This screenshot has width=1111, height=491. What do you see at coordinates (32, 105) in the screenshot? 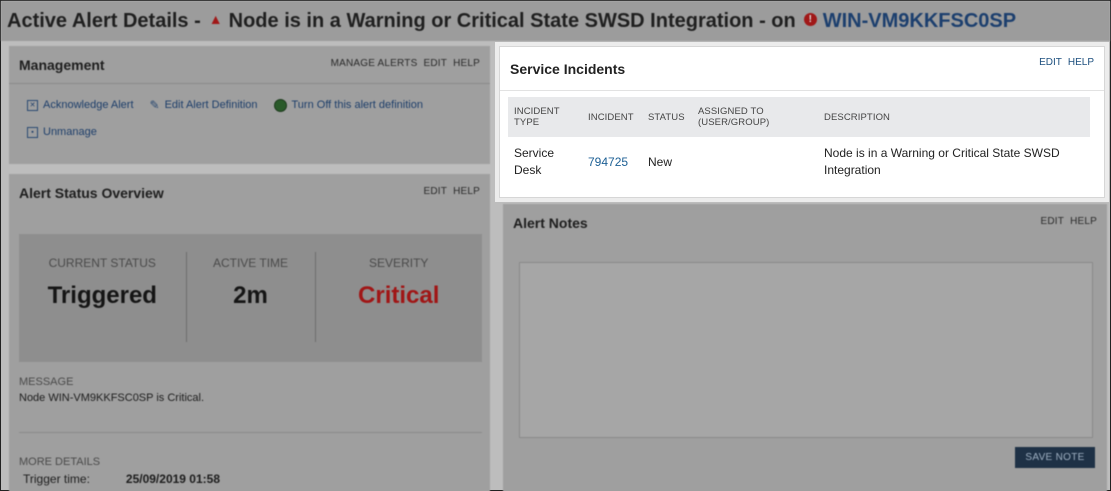
I see `acknowledge-icon: ✕` at bounding box center [32, 105].